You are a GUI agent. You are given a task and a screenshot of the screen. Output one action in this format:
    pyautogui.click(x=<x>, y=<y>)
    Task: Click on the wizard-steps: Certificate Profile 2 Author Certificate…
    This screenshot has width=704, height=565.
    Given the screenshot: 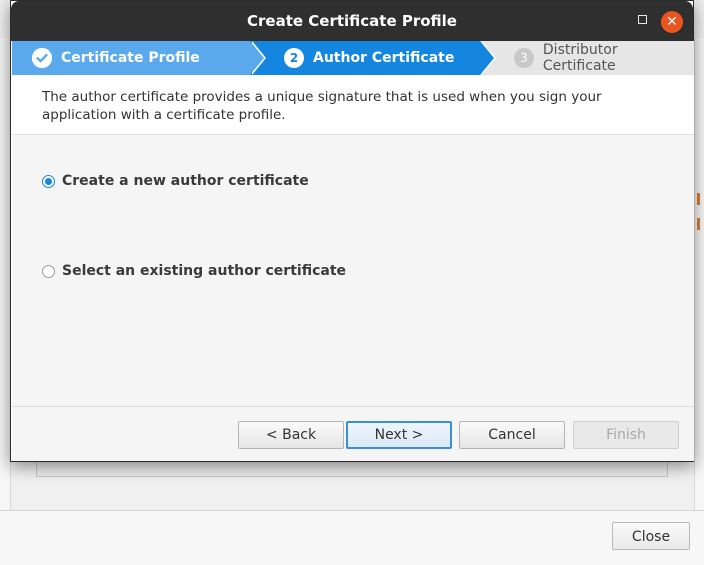 What is the action you would take?
    pyautogui.click(x=353, y=58)
    